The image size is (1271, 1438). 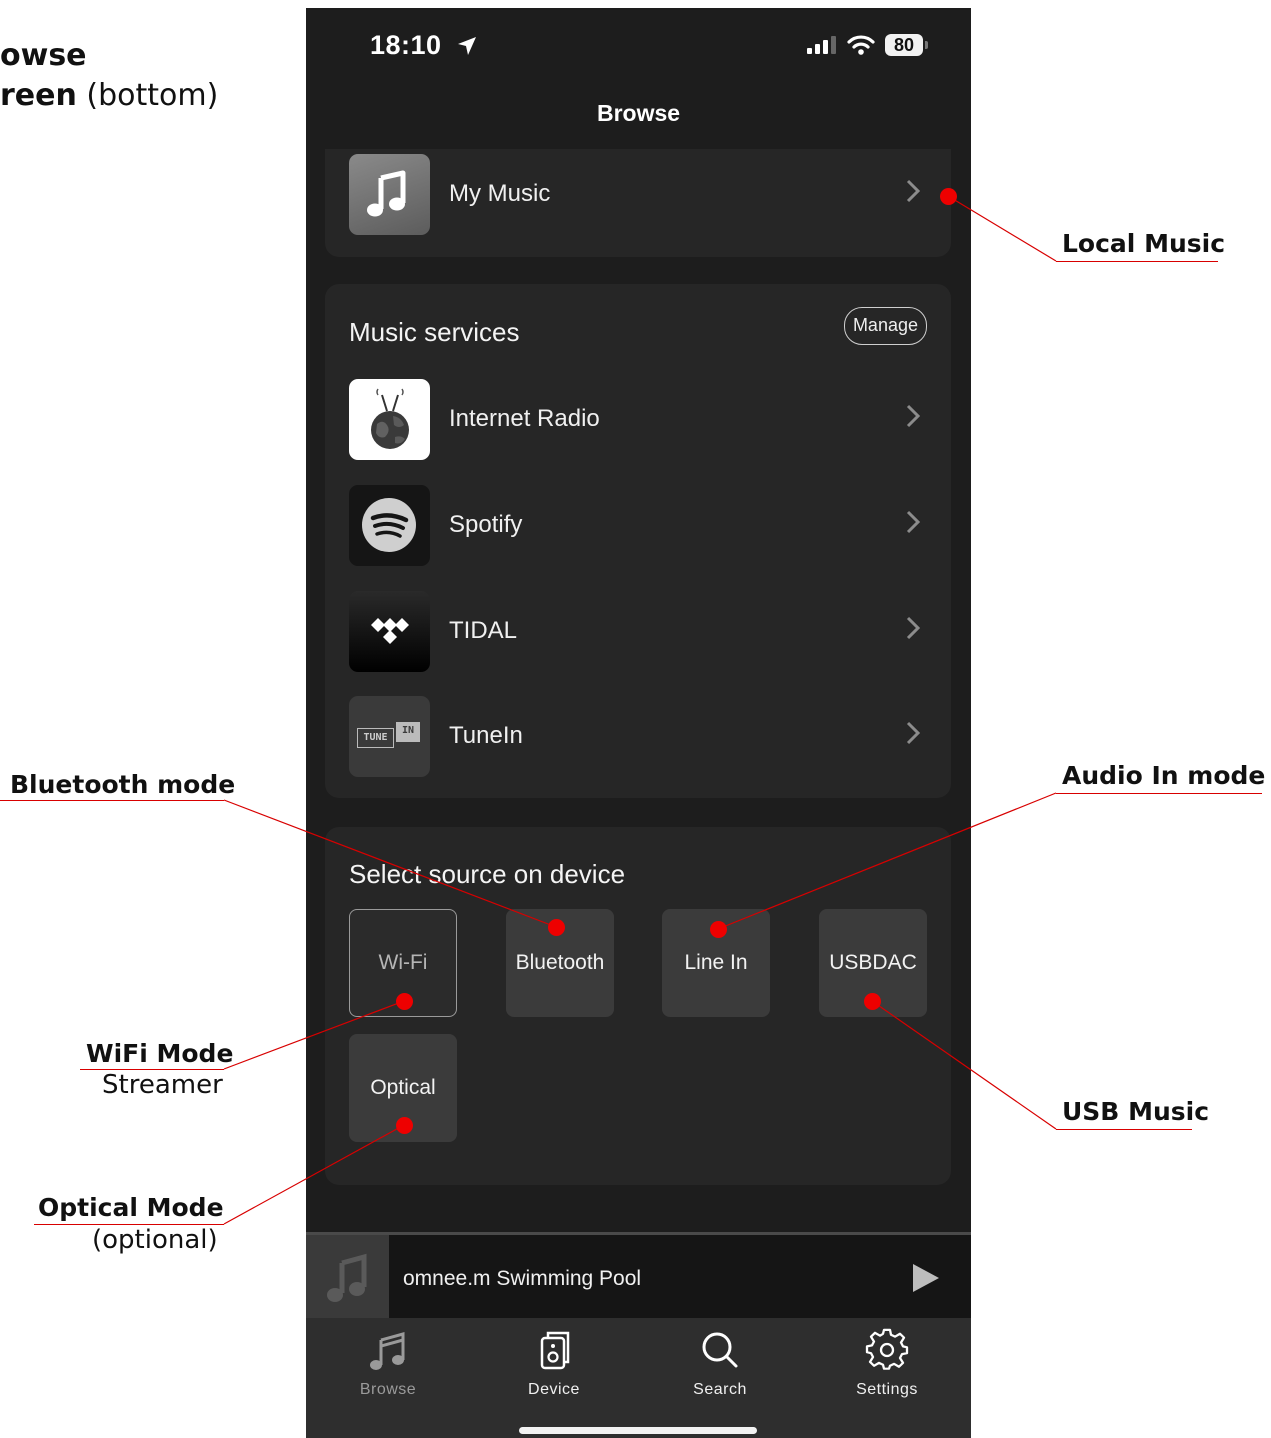 I want to click on annotation-browse-position: (bottom), so click(x=147, y=95).